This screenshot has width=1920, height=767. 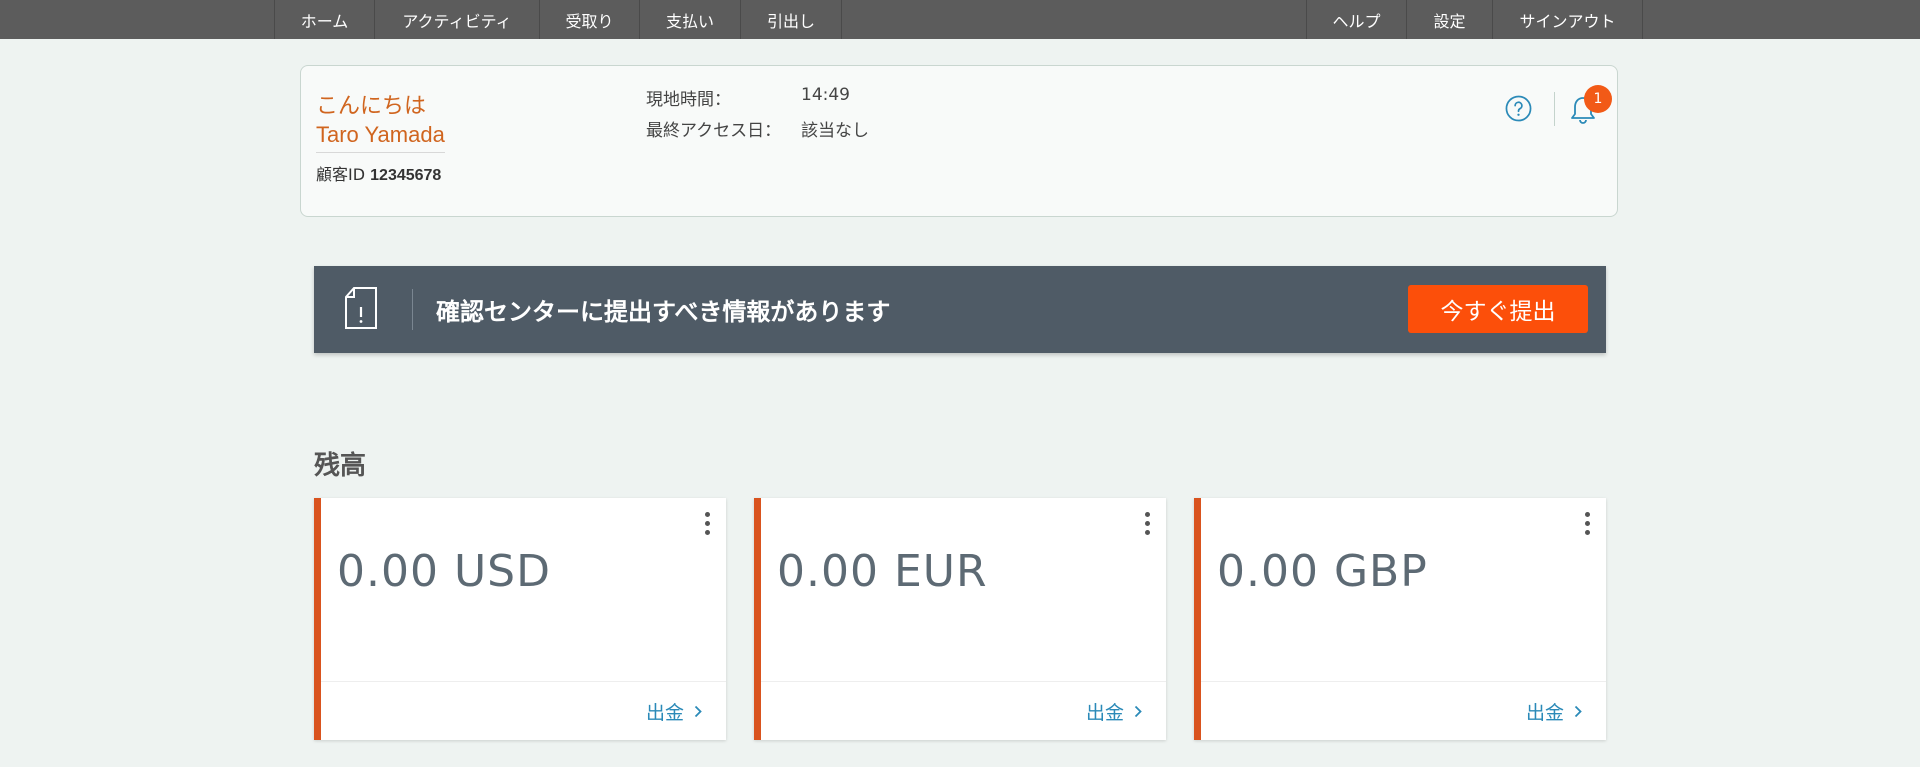 I want to click on nav-help: ヘルプ, so click(x=1357, y=19).